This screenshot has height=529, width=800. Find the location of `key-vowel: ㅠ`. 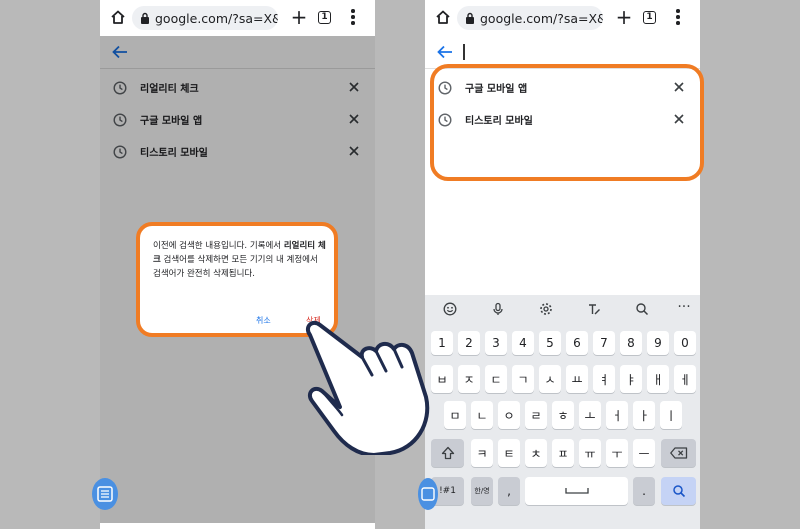

key-vowel: ㅠ is located at coordinates (590, 453).